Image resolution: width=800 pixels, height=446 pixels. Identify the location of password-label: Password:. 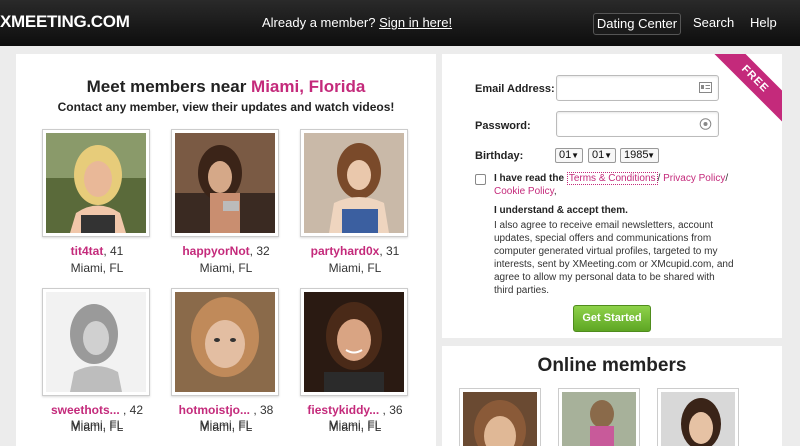
(503, 126).